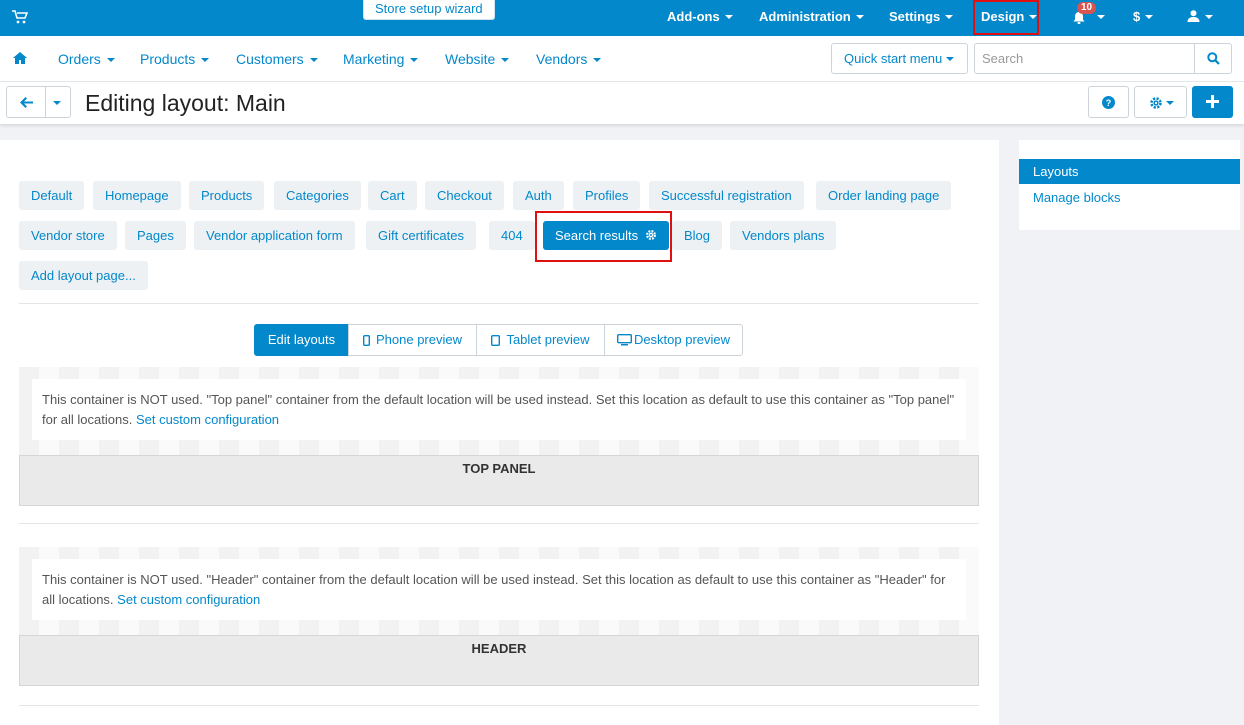  I want to click on layout-tab-successful-registration: Successful registration, so click(726, 195).